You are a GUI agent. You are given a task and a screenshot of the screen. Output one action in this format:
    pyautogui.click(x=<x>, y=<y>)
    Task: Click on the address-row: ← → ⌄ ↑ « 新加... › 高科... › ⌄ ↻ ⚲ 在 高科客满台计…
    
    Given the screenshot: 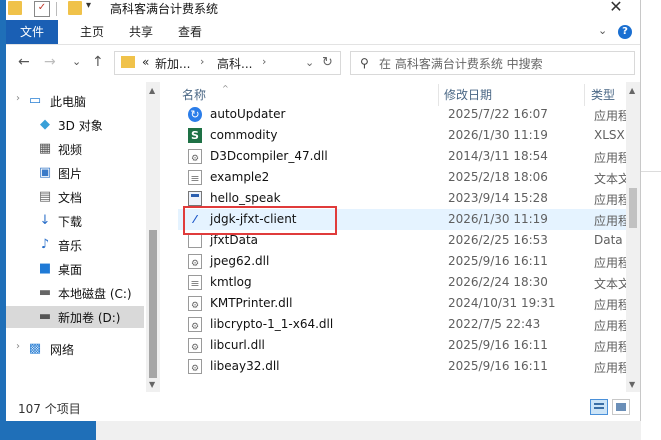 What is the action you would take?
    pyautogui.click(x=323, y=63)
    